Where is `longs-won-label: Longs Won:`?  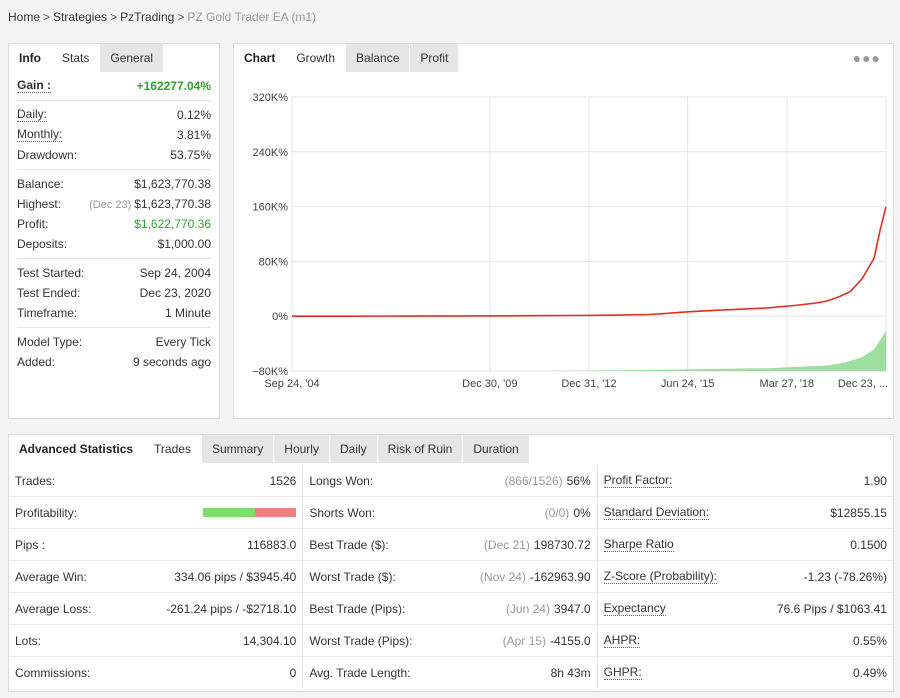
longs-won-label: Longs Won: is located at coordinates (341, 480).